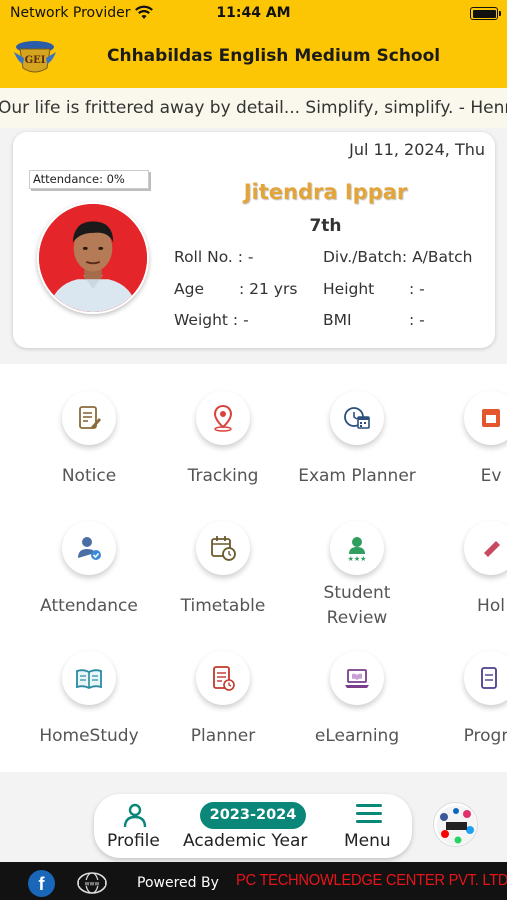 This screenshot has height=900, width=507. Describe the element at coordinates (223, 476) in the screenshot. I see `module-label: Tracking` at that location.